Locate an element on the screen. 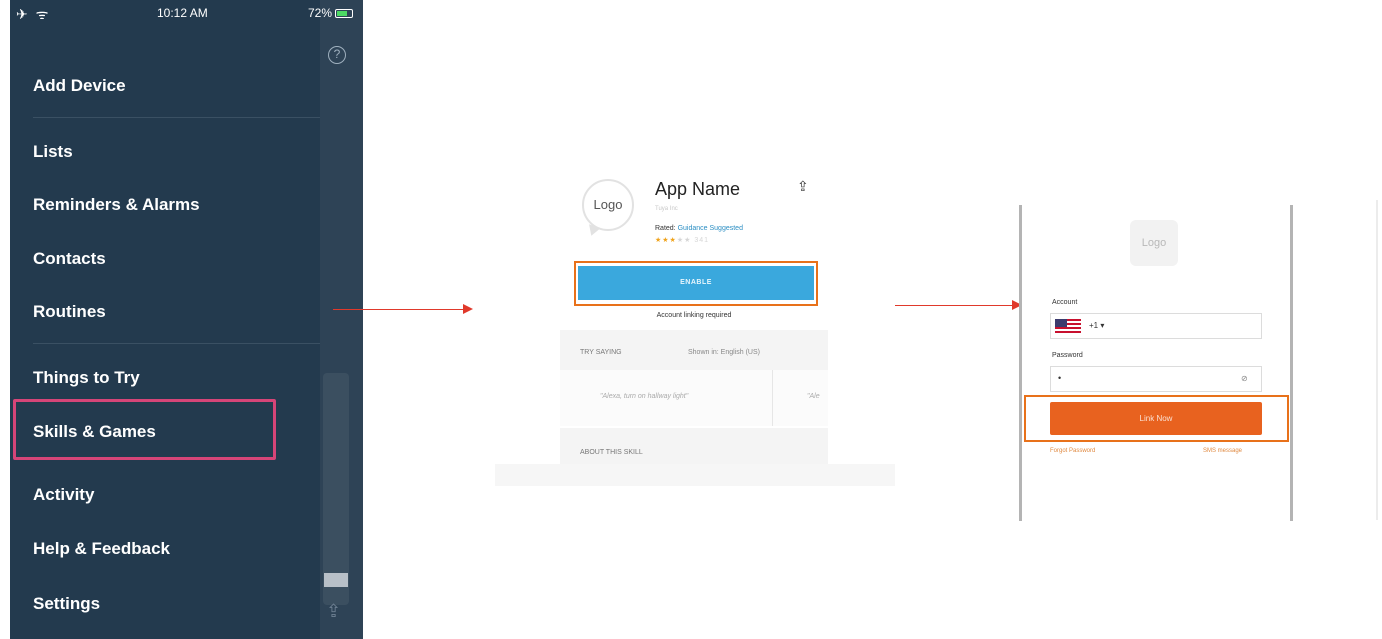  menu-item-add-device: Add Device is located at coordinates (79, 86).